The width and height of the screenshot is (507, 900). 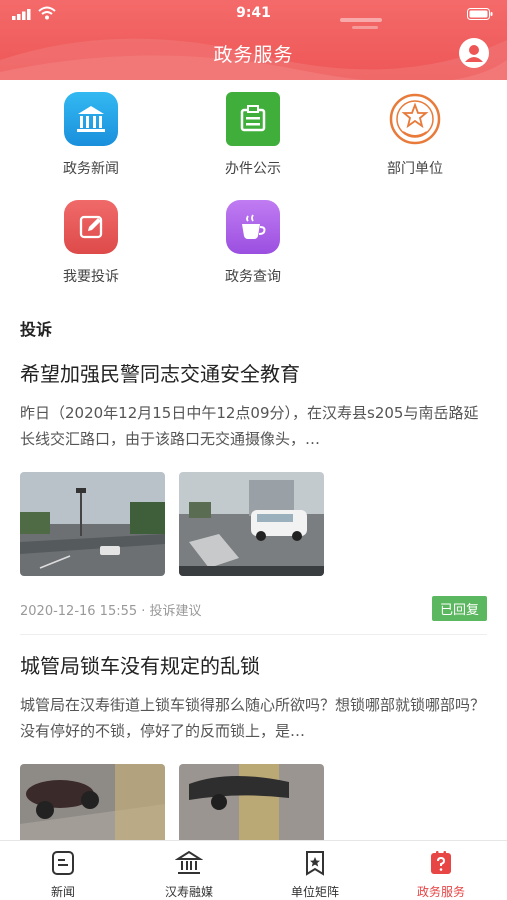 I want to click on status-bar: 9:41, so click(x=253, y=14).